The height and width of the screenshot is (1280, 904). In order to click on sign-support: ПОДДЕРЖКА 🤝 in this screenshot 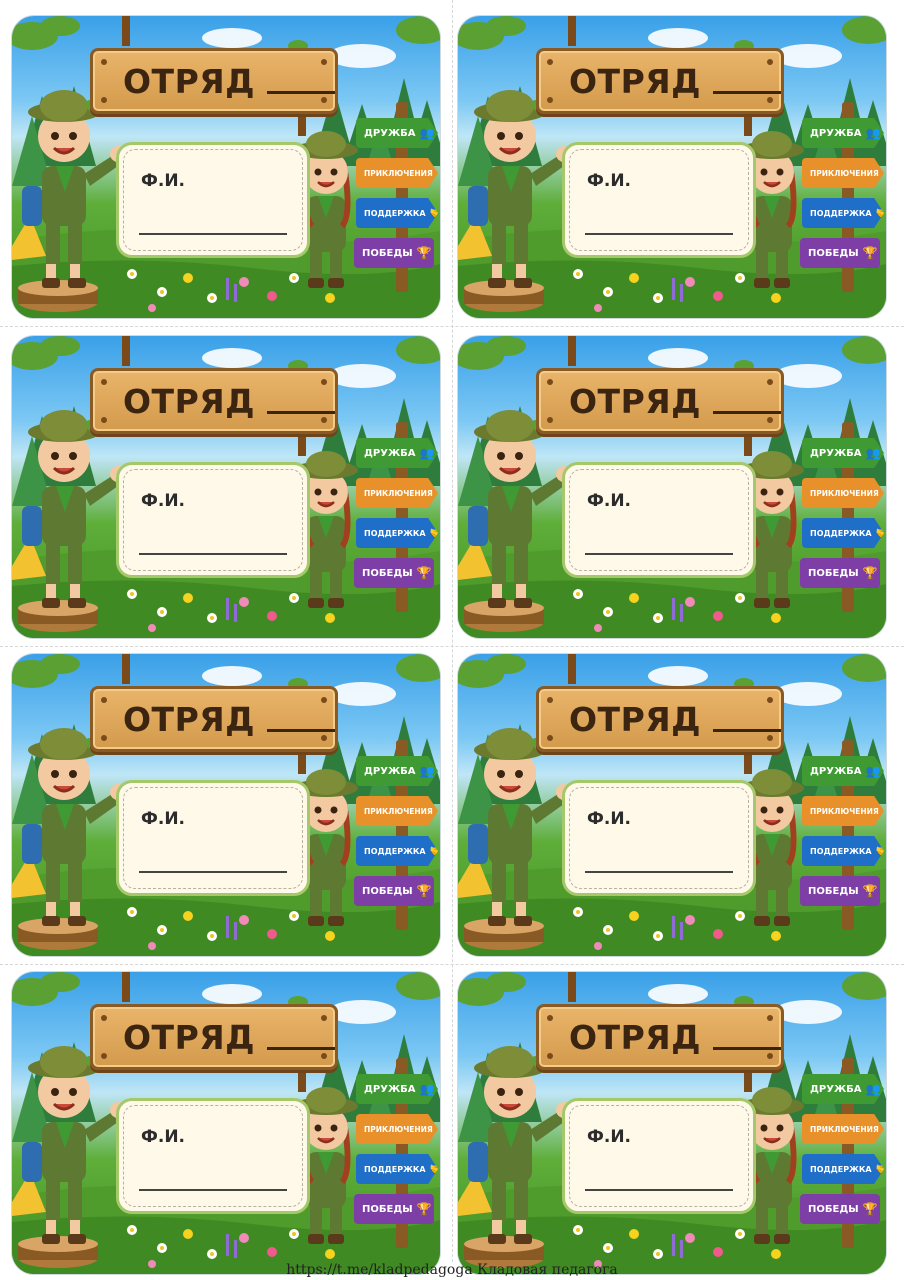, I will do `click(843, 533)`.